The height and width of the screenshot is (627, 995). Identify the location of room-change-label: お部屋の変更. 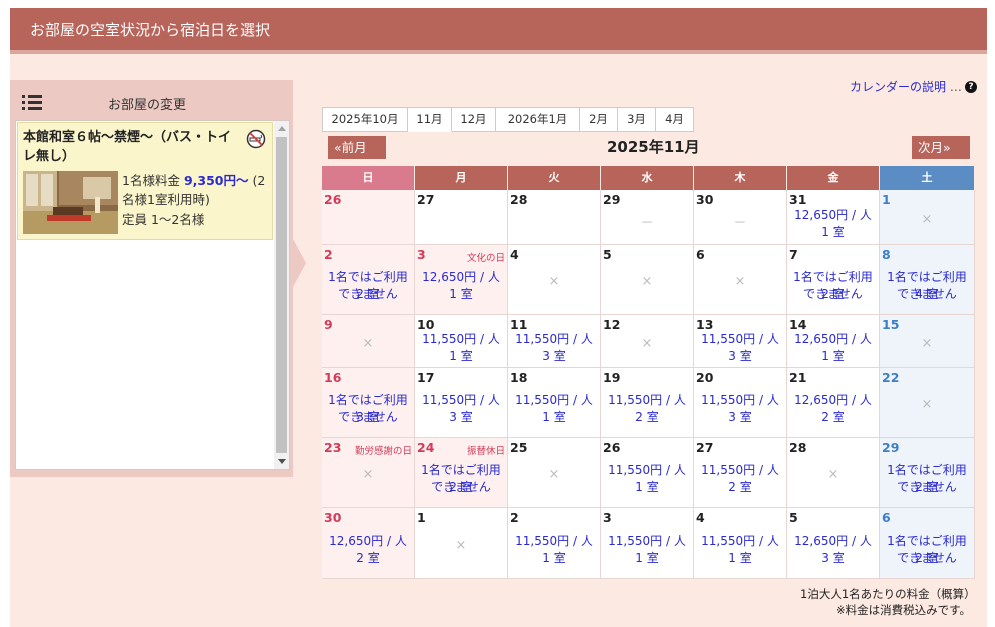
(147, 103).